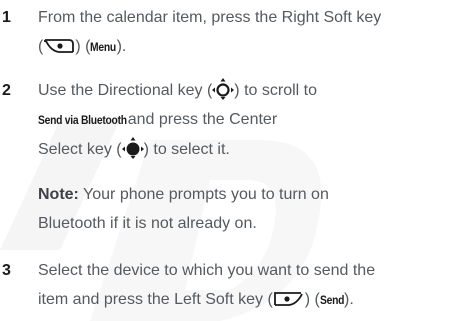  Describe the element at coordinates (132, 148) in the screenshot. I see `center-select-key-icon` at that location.